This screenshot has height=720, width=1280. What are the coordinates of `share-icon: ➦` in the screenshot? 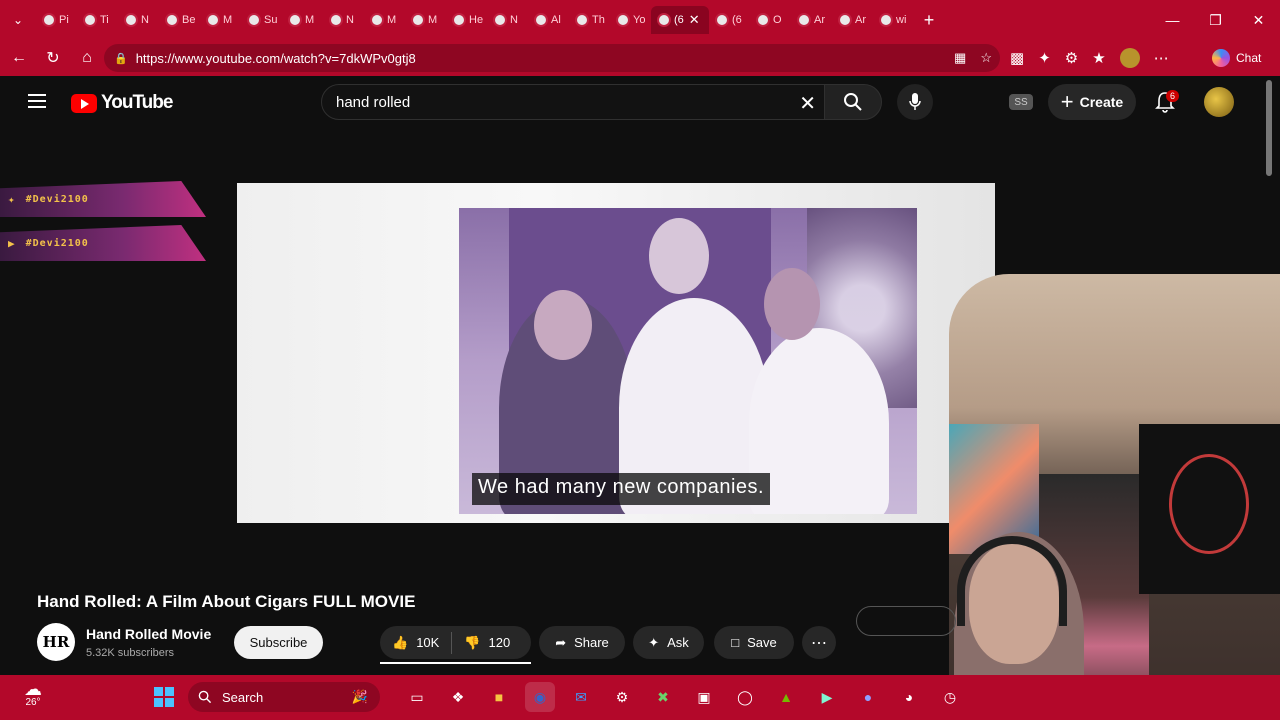 It's located at (561, 642).